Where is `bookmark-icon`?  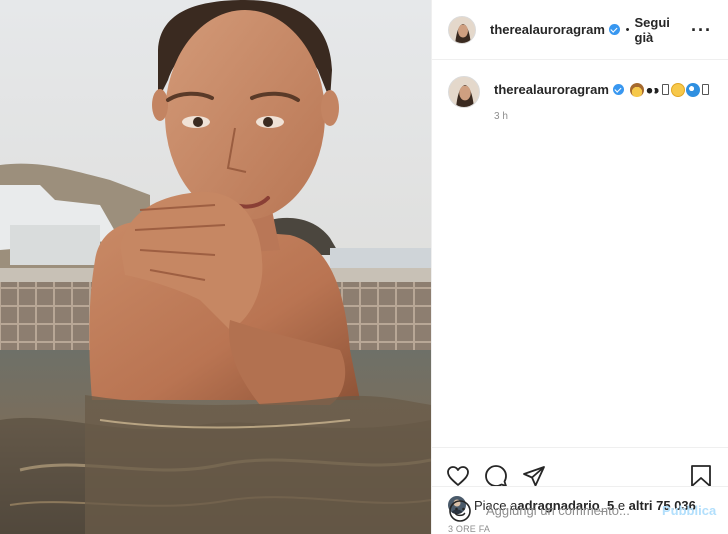
bookmark-icon is located at coordinates (701, 476).